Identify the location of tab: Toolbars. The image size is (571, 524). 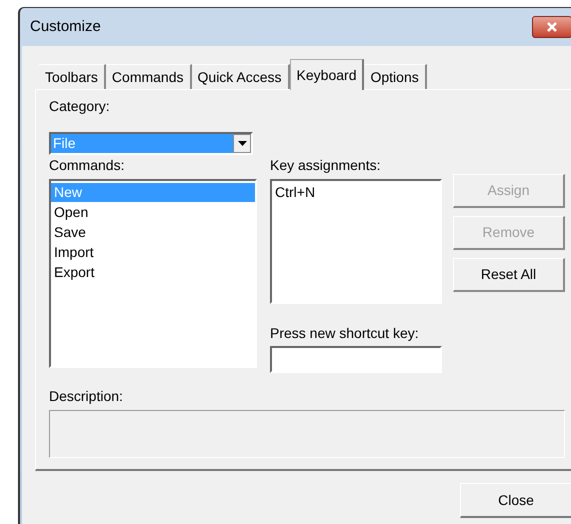
(72, 76).